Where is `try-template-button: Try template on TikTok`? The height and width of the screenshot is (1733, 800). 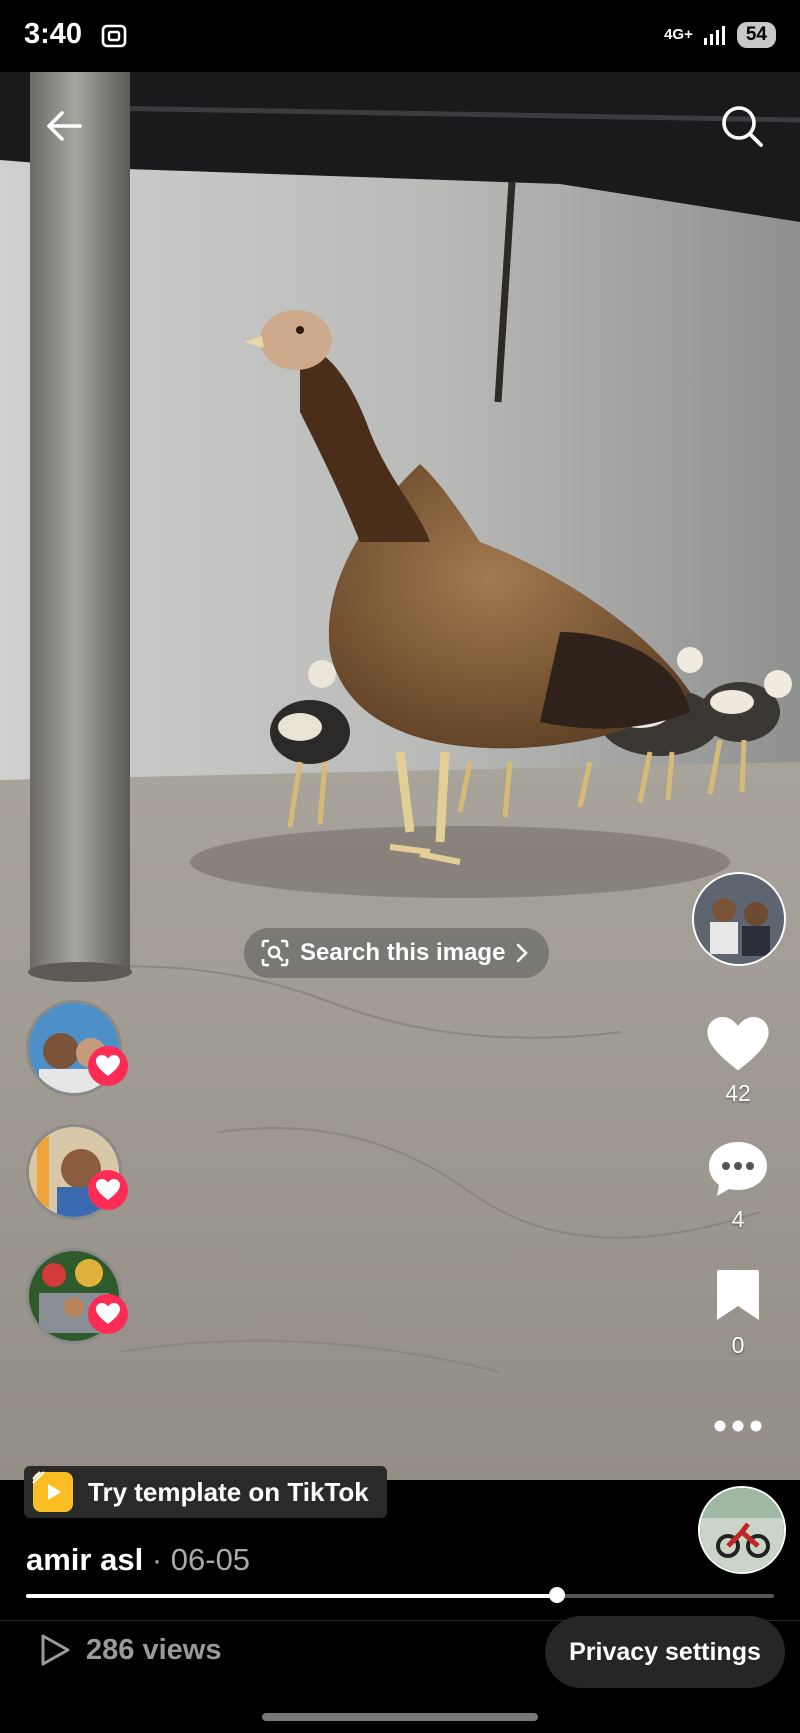
try-template-button: Try template on TikTok is located at coordinates (205, 1492).